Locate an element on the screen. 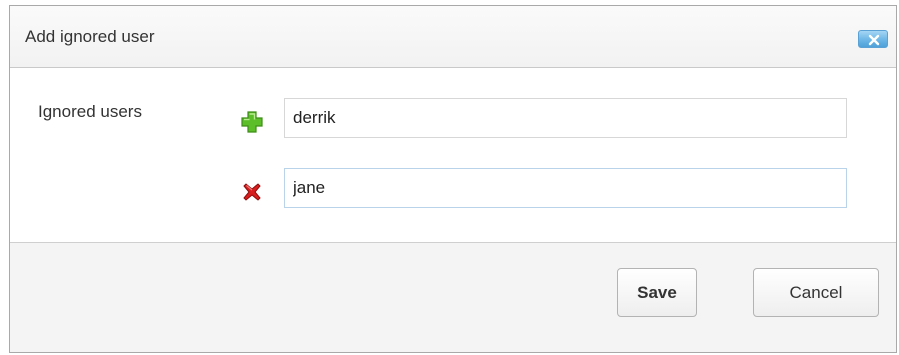 This screenshot has width=899, height=355. ignored-users-label: Ignored users is located at coordinates (90, 111).